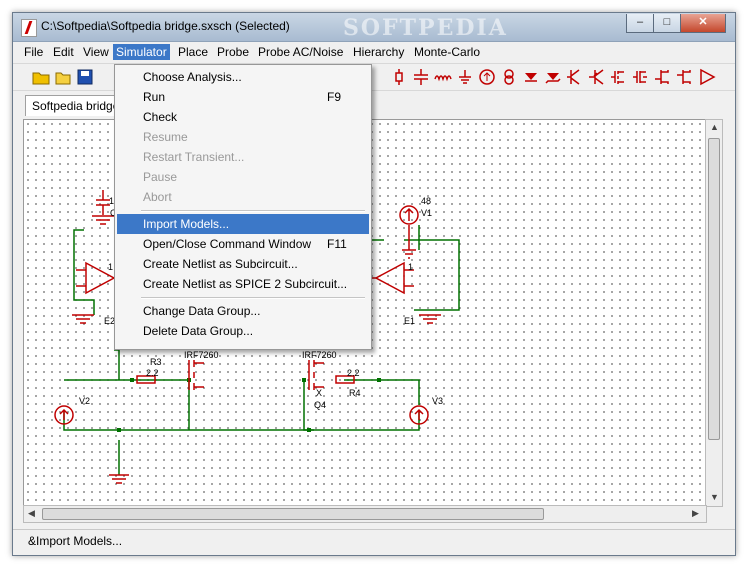 Image resolution: width=755 pixels, height=577 pixels. I want to click on save-icon, so click(85, 77).